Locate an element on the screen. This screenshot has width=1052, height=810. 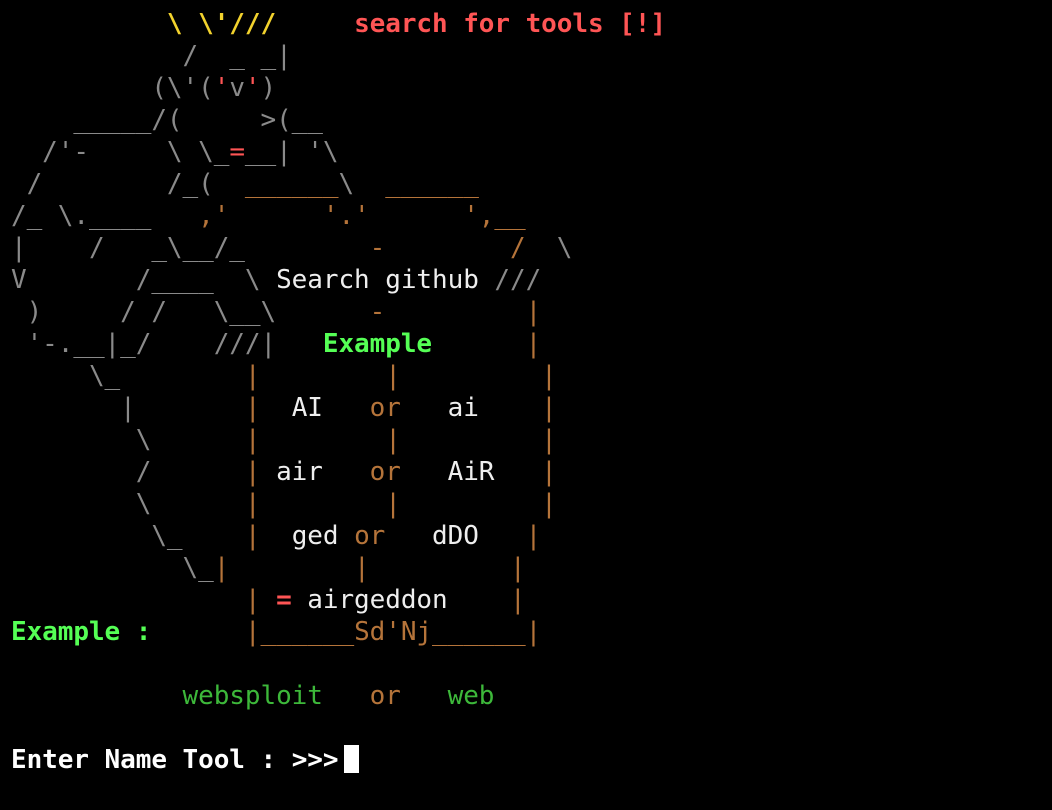
pair-left: air is located at coordinates (299, 472).